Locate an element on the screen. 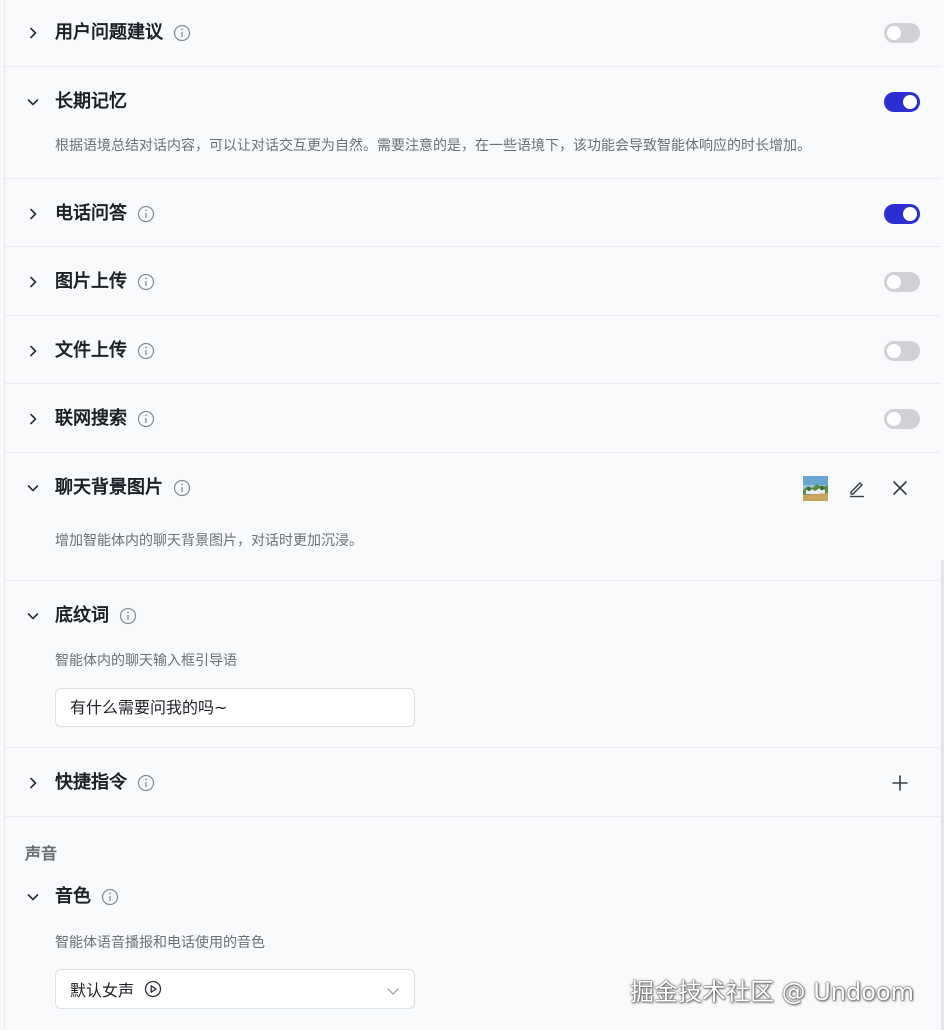 The image size is (944, 1030). row-web-search: 联网搜索 is located at coordinates (473, 418).